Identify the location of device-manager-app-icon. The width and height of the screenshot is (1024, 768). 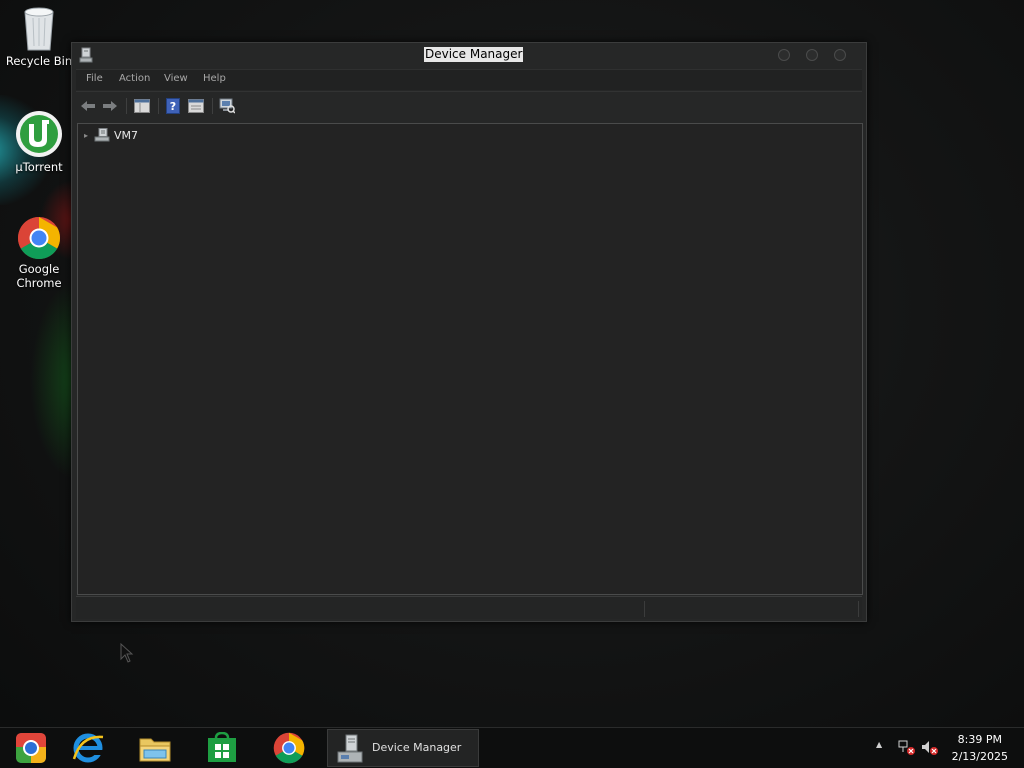
(86, 55).